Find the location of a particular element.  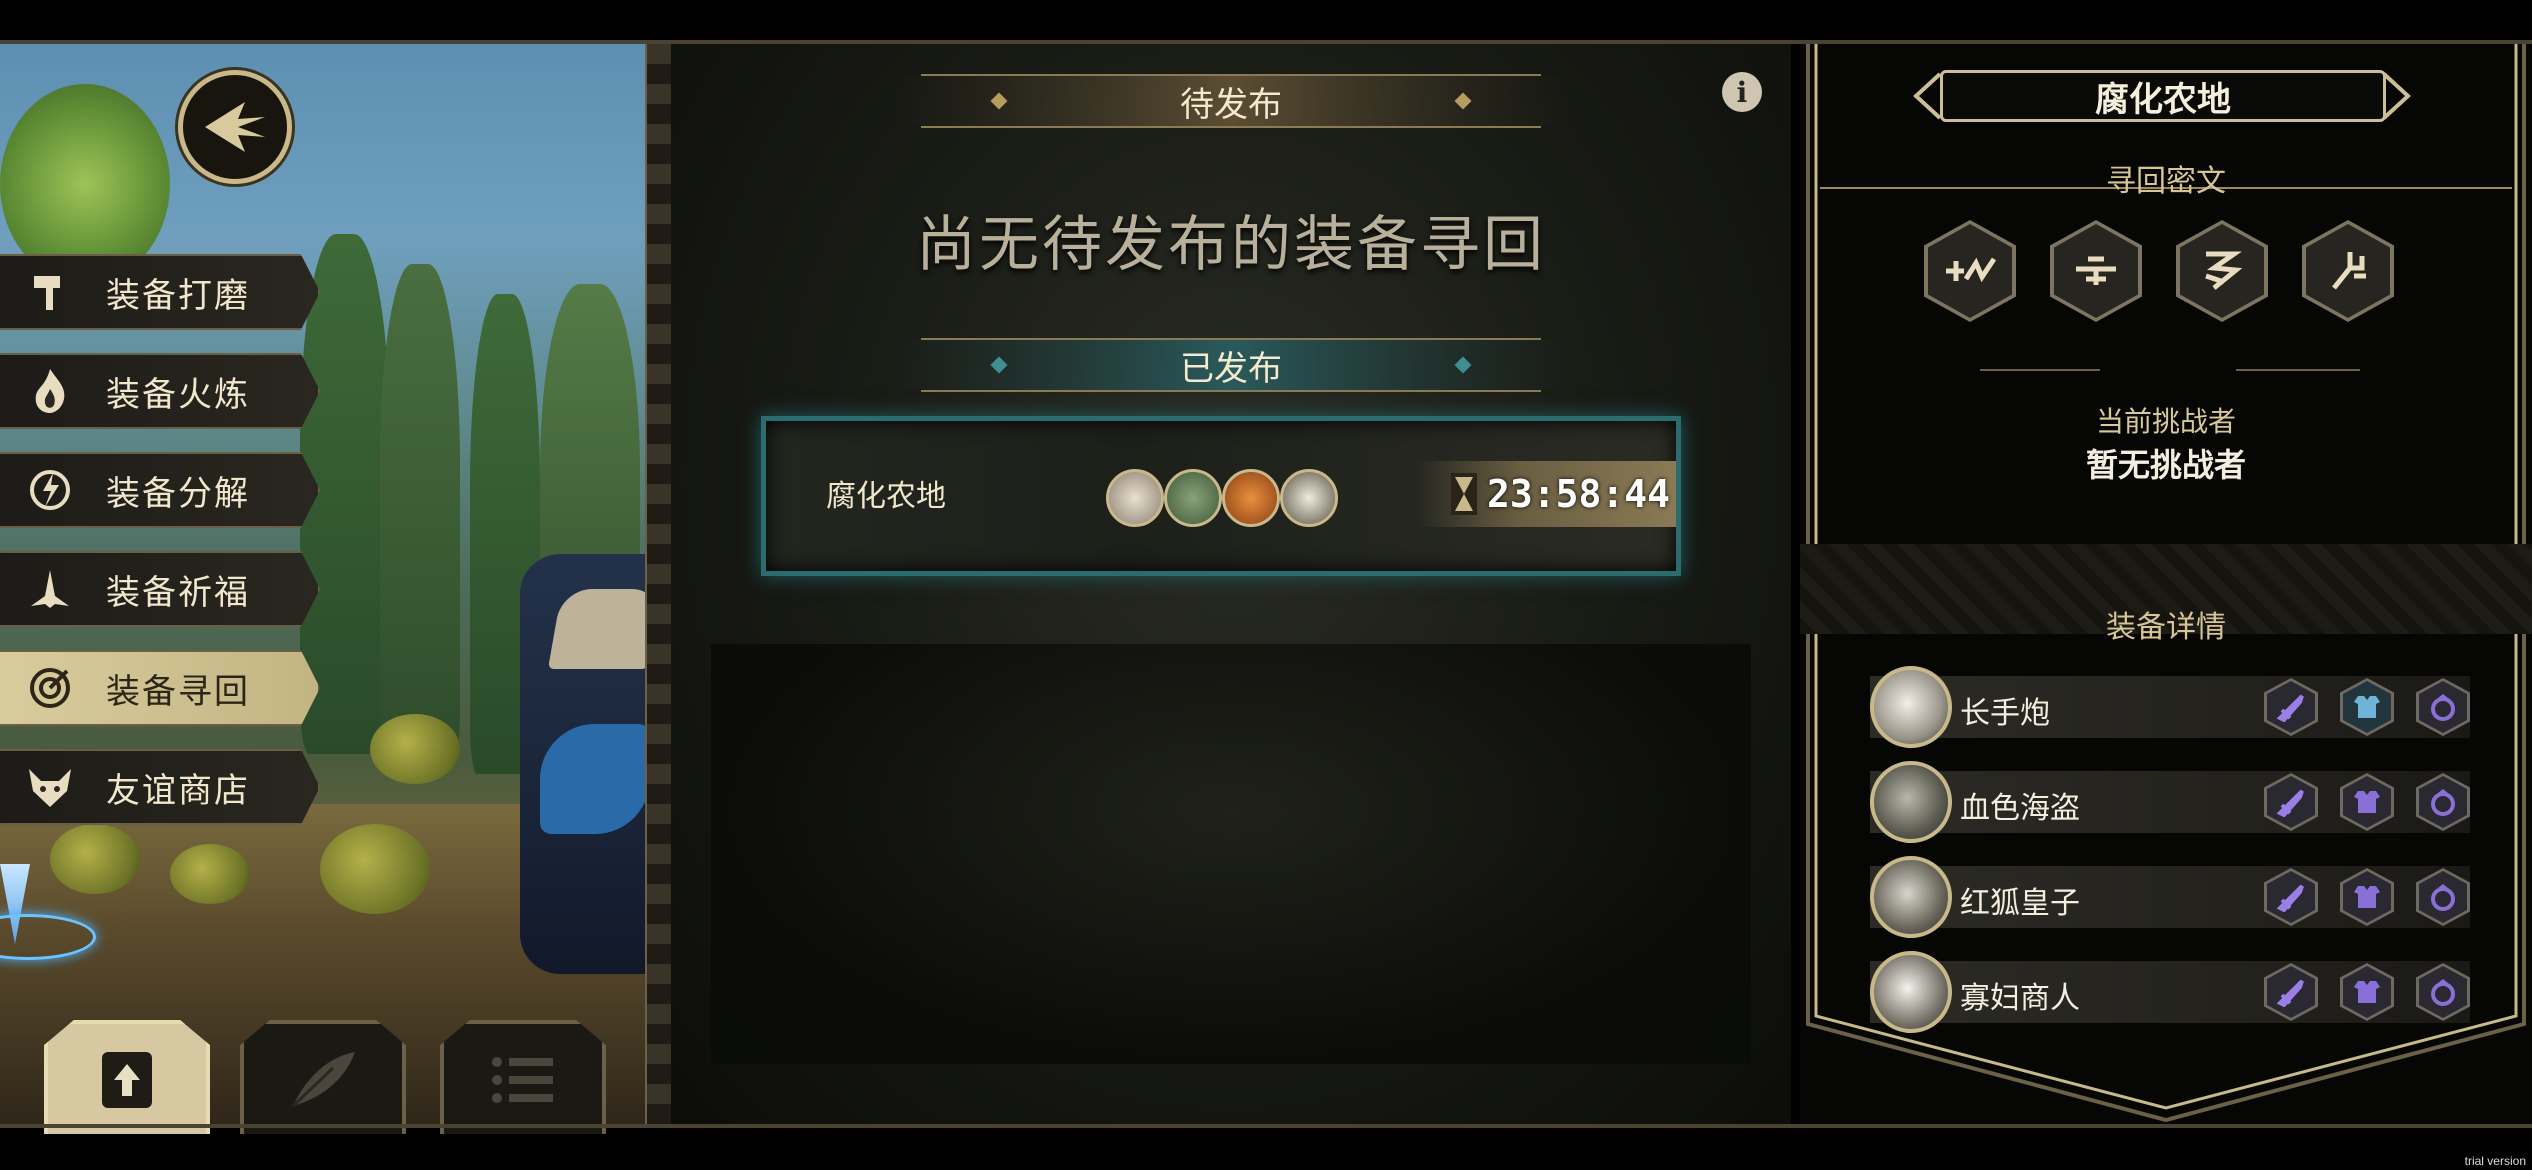

challenger-value: 暂无挑战者 is located at coordinates (2165, 465).